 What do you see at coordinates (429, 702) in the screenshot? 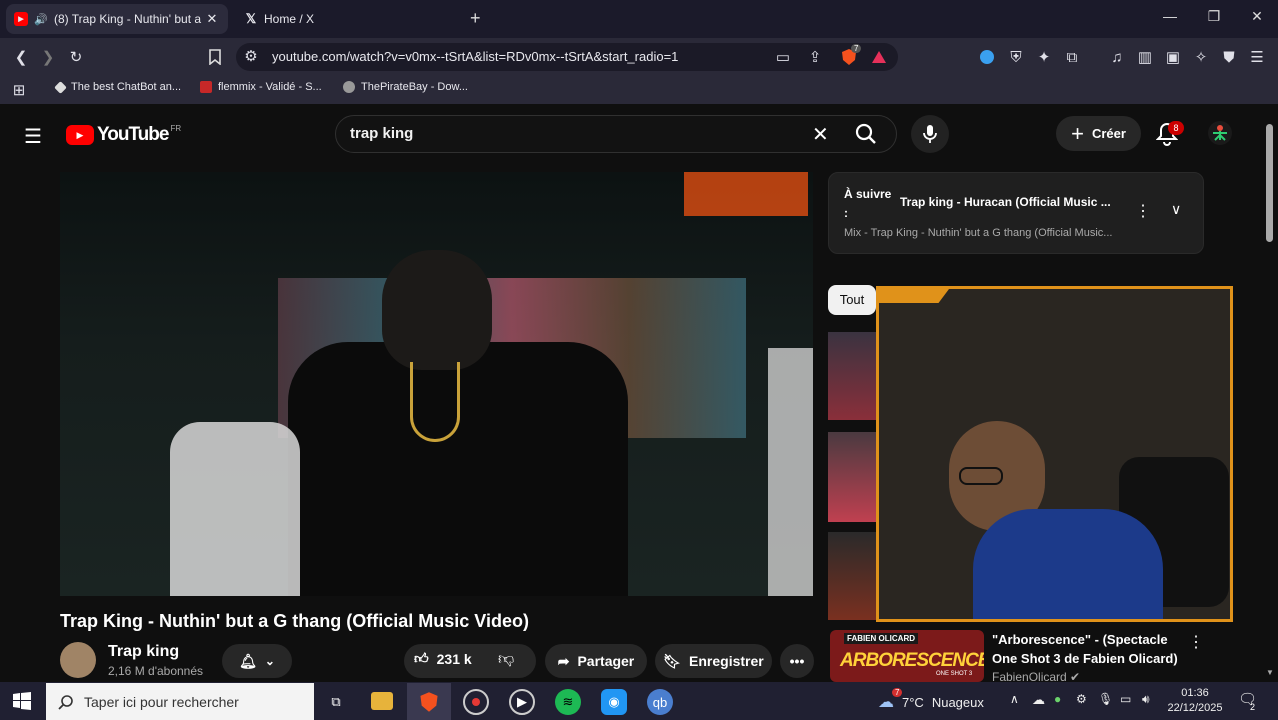
I see `brave-browser-icon` at bounding box center [429, 702].